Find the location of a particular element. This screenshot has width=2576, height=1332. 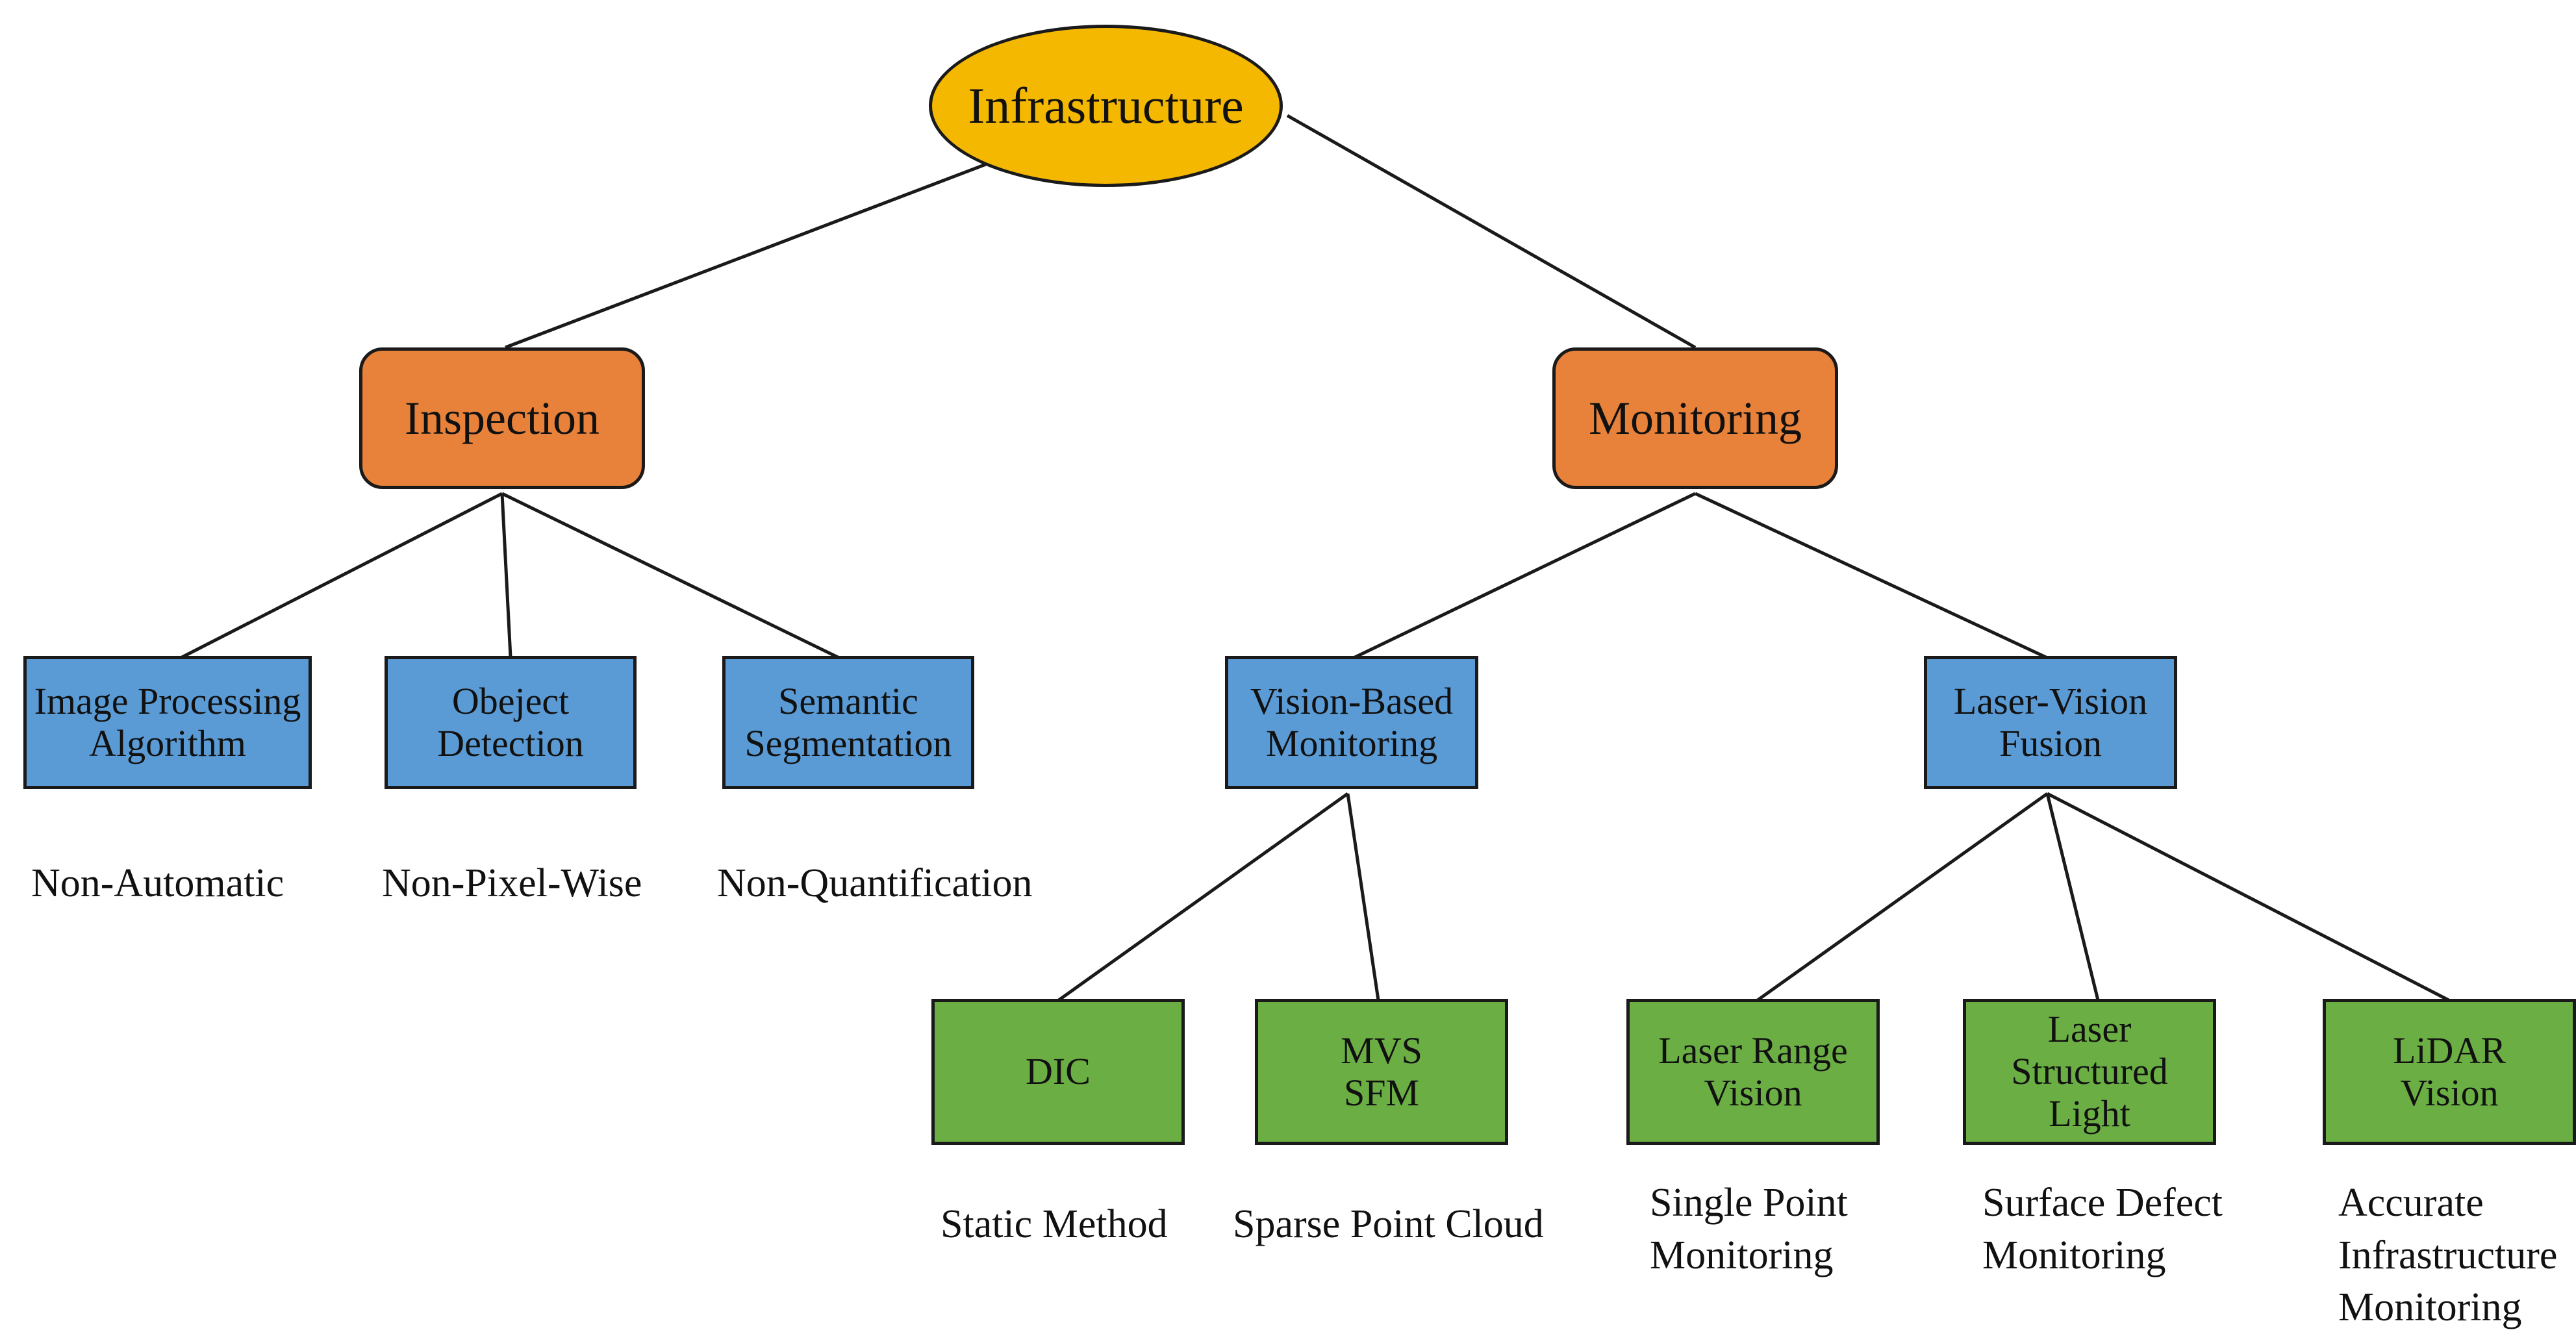

annotation-non-quantification: Non-Quantification is located at coordinates (875, 883).